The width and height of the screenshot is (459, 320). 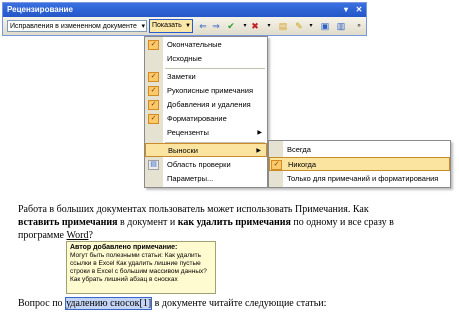 What do you see at coordinates (359, 26) in the screenshot?
I see `more-options-icon: »` at bounding box center [359, 26].